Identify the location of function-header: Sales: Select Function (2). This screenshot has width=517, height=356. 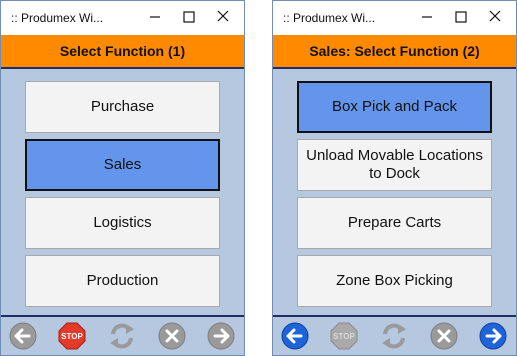
(394, 52).